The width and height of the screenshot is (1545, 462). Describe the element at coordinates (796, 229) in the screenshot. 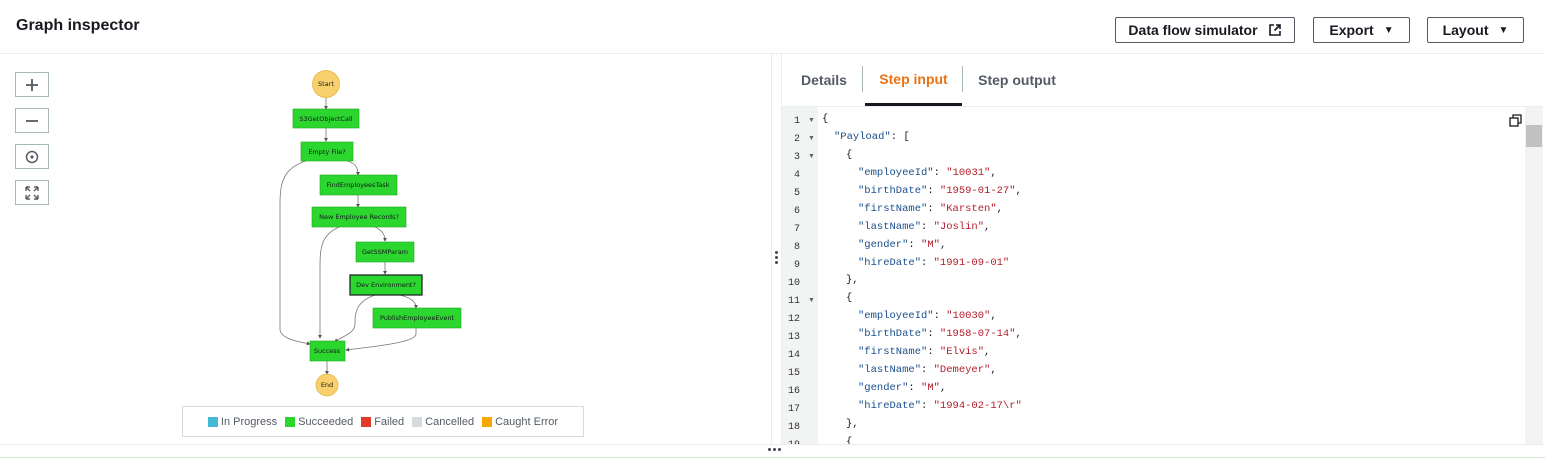

I see `line-number: 7` at that location.